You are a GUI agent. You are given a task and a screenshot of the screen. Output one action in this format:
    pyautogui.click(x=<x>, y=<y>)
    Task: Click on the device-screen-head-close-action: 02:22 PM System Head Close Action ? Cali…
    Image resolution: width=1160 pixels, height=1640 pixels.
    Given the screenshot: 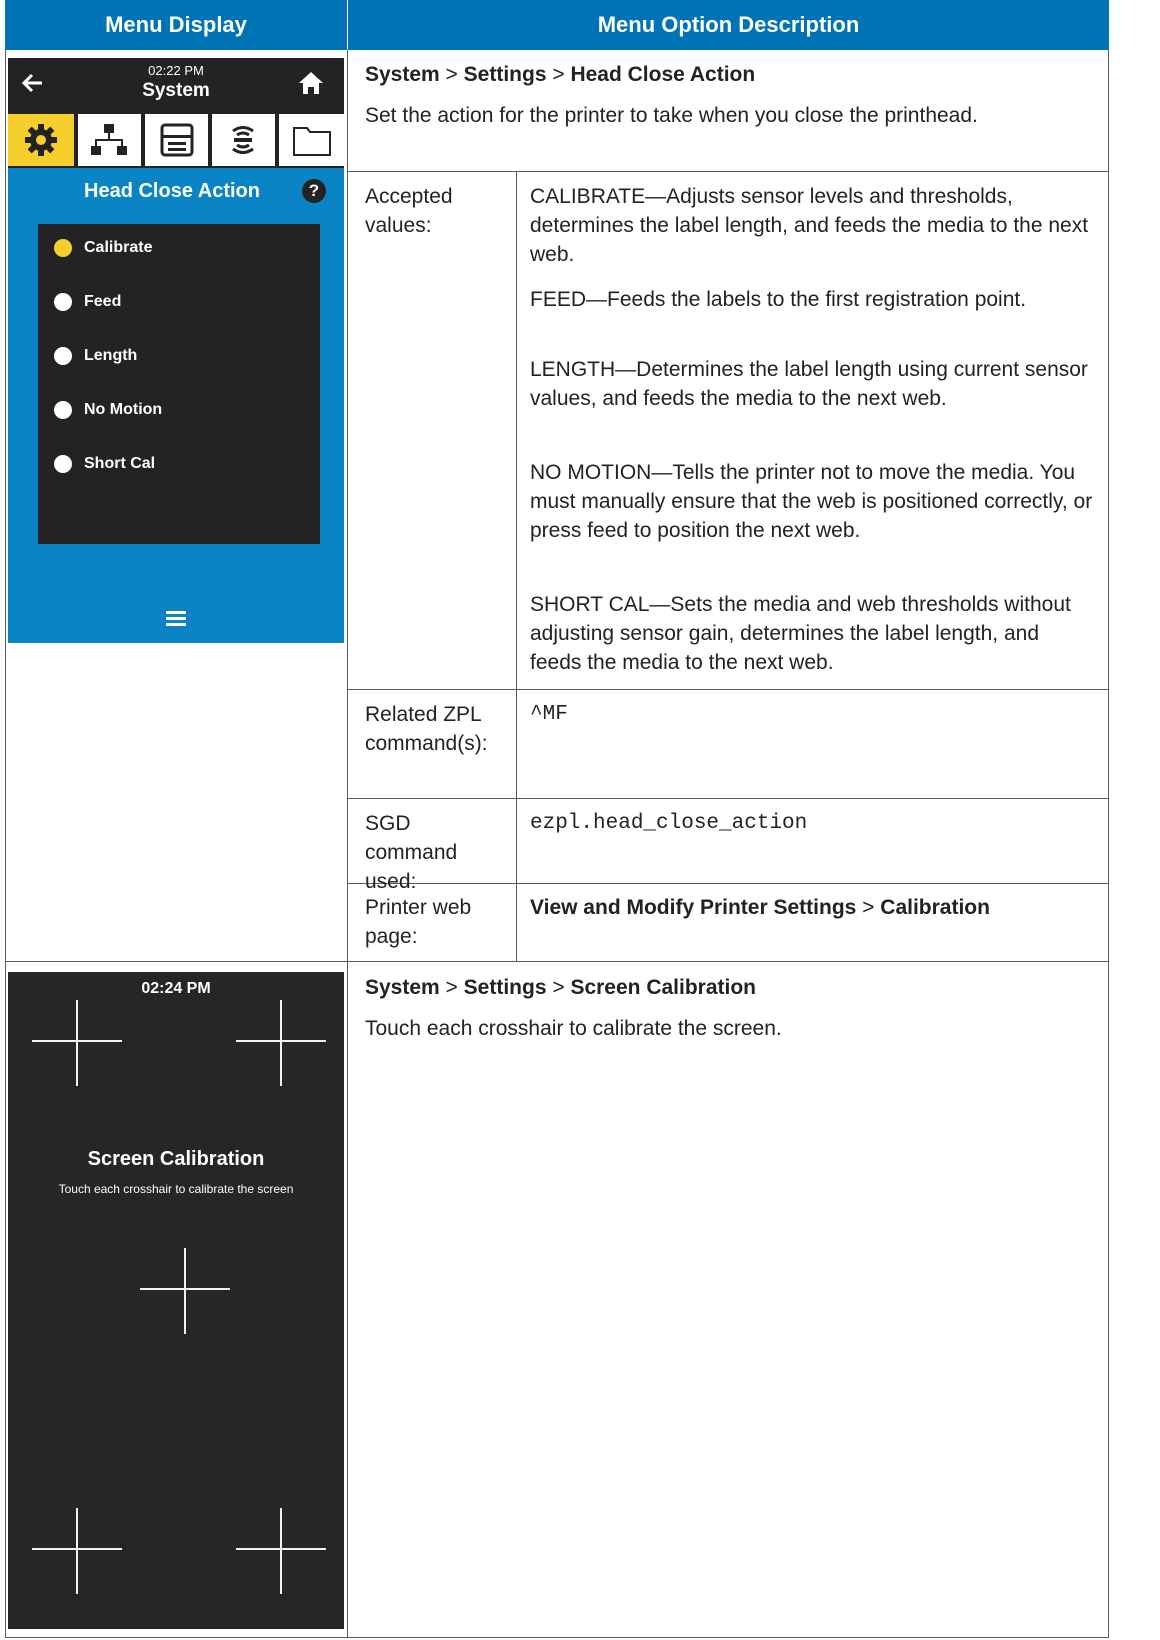 What is the action you would take?
    pyautogui.click(x=176, y=350)
    